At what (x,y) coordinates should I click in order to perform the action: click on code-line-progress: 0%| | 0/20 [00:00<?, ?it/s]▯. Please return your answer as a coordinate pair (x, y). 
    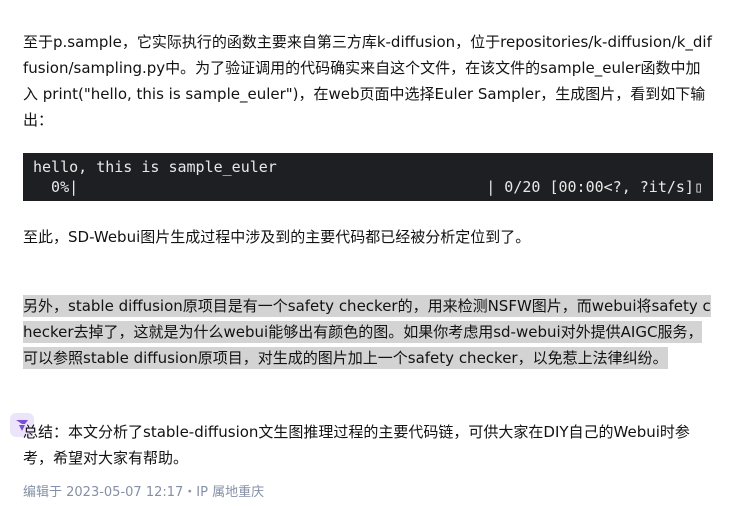
    Looking at the image, I should click on (368, 187).